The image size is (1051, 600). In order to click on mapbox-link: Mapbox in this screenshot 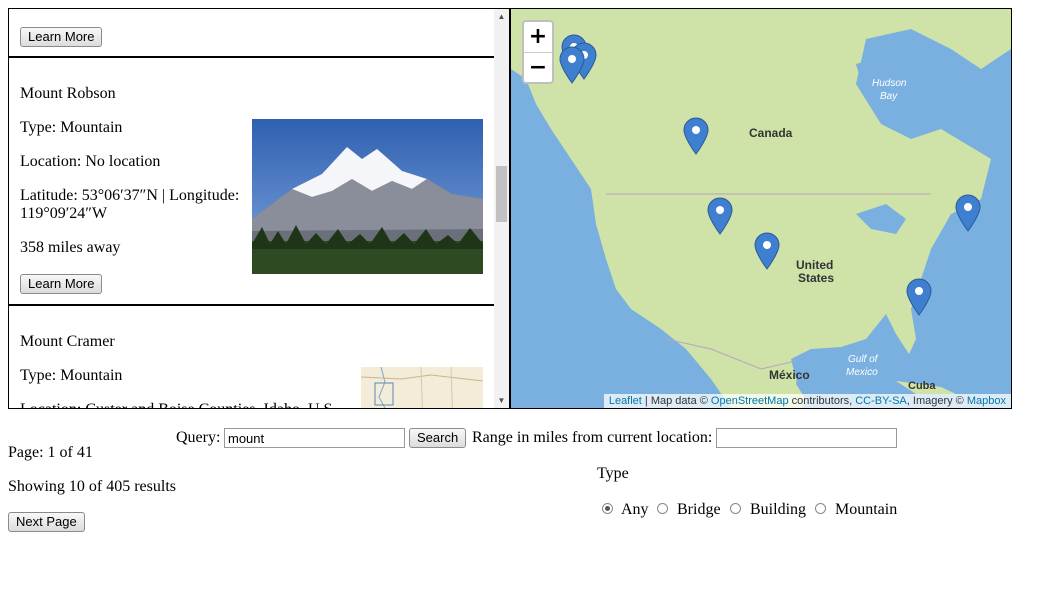, I will do `click(986, 401)`.